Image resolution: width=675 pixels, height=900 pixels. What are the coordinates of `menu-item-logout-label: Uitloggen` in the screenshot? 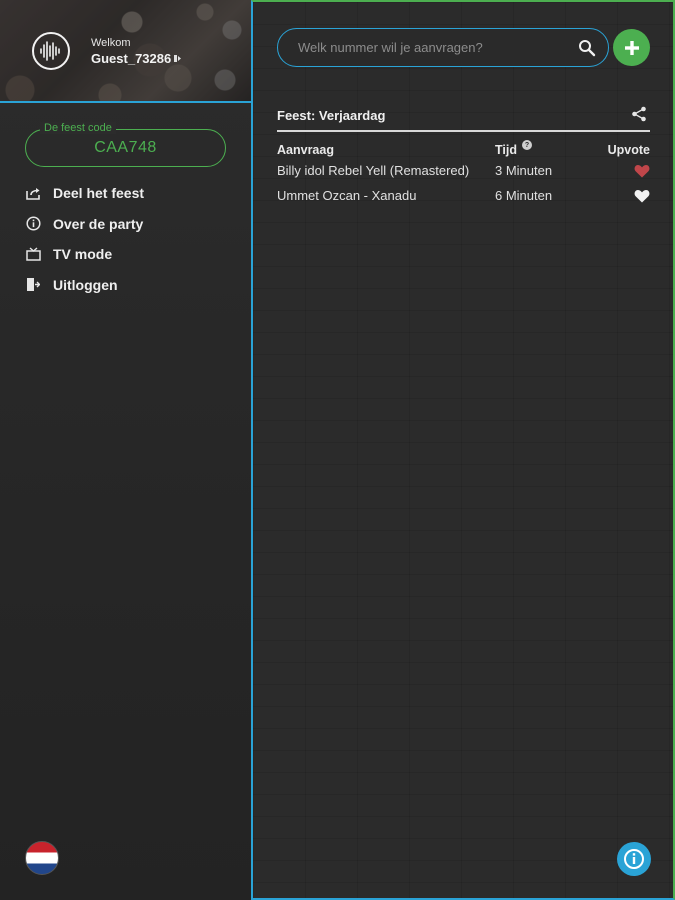 It's located at (85, 284).